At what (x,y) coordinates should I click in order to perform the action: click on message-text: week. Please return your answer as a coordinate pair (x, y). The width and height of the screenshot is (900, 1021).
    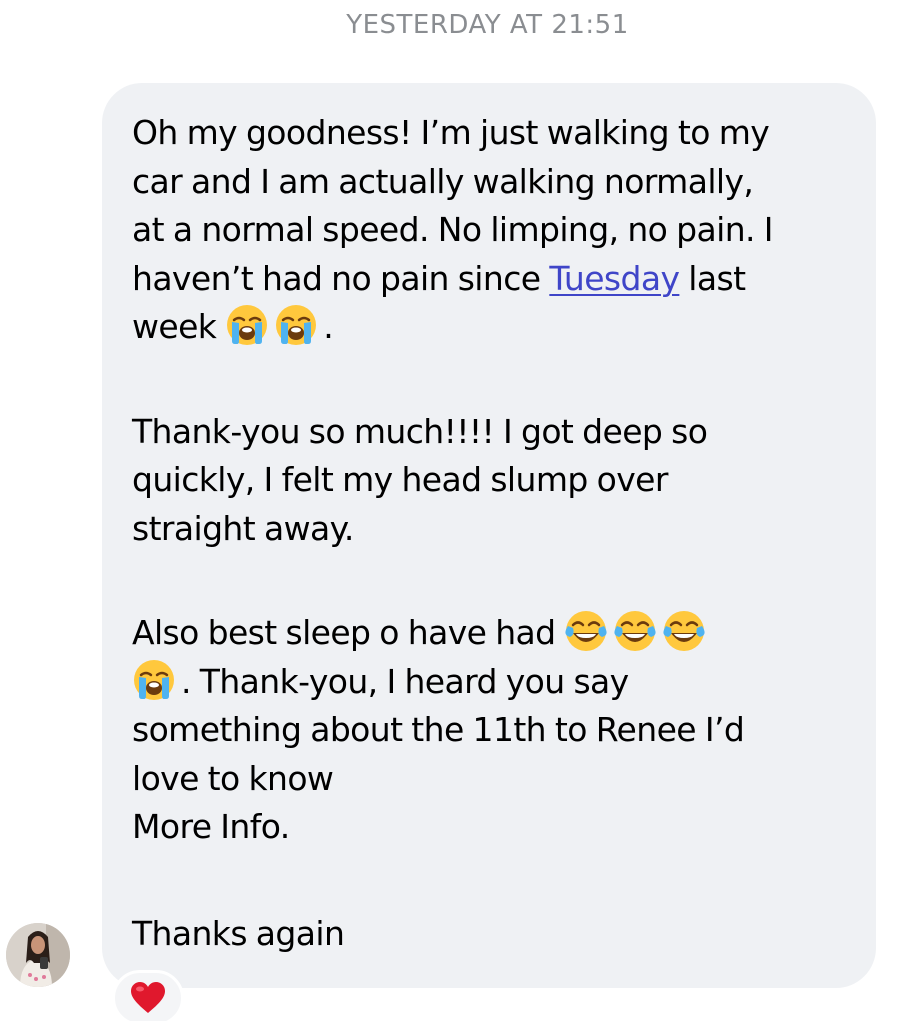
    Looking at the image, I should click on (179, 326).